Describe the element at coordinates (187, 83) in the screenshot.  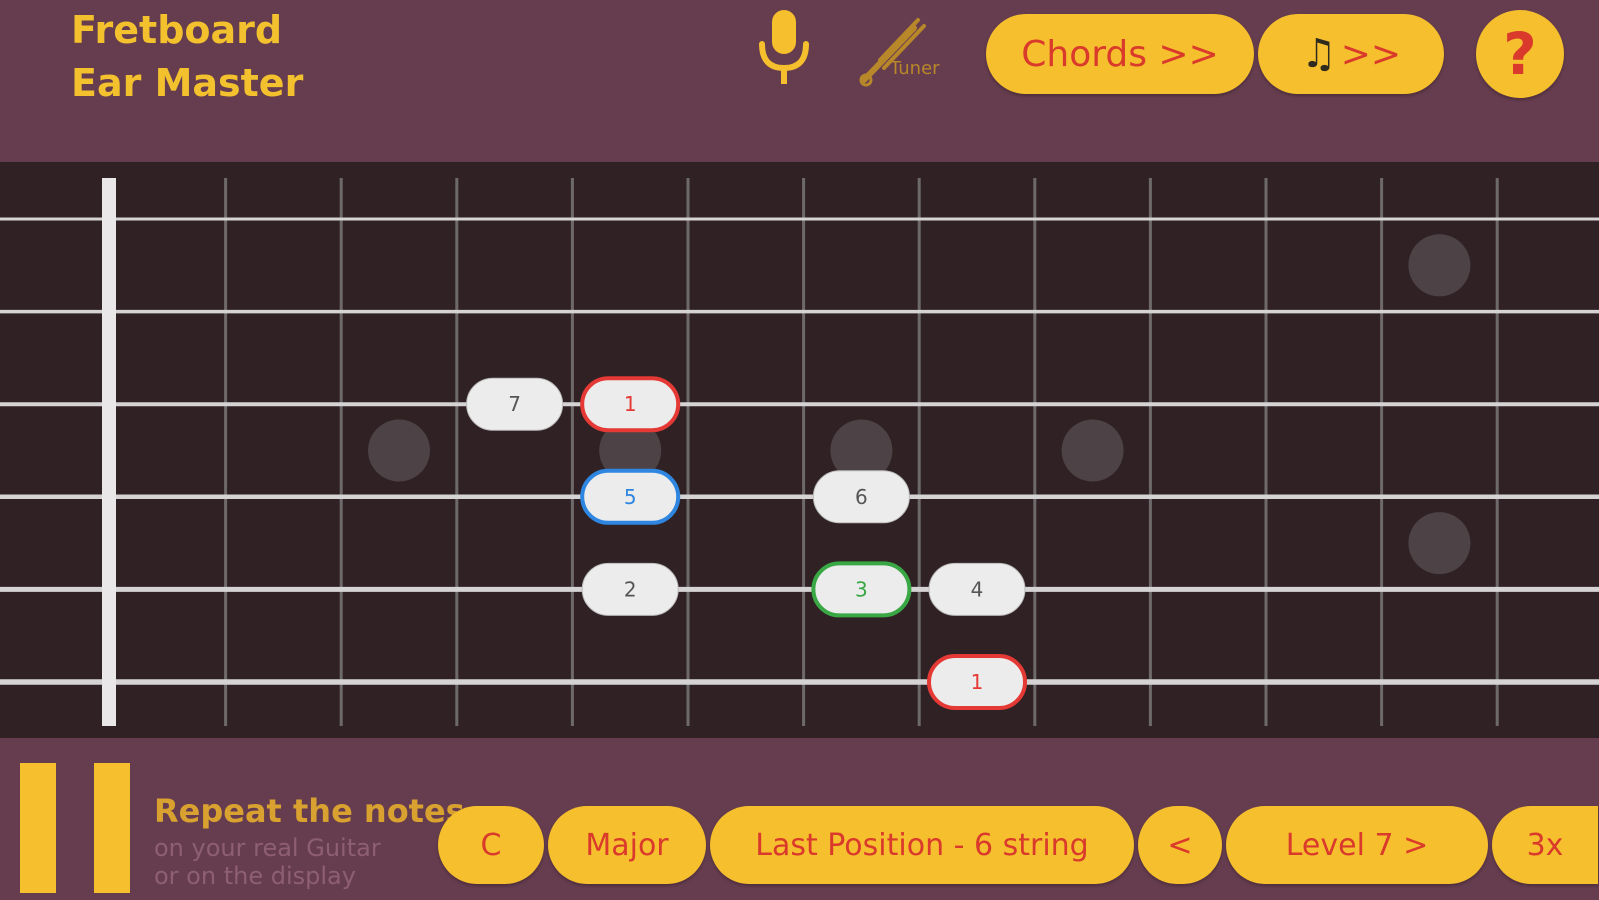
I see `app-title-line2: Ear Master` at that location.